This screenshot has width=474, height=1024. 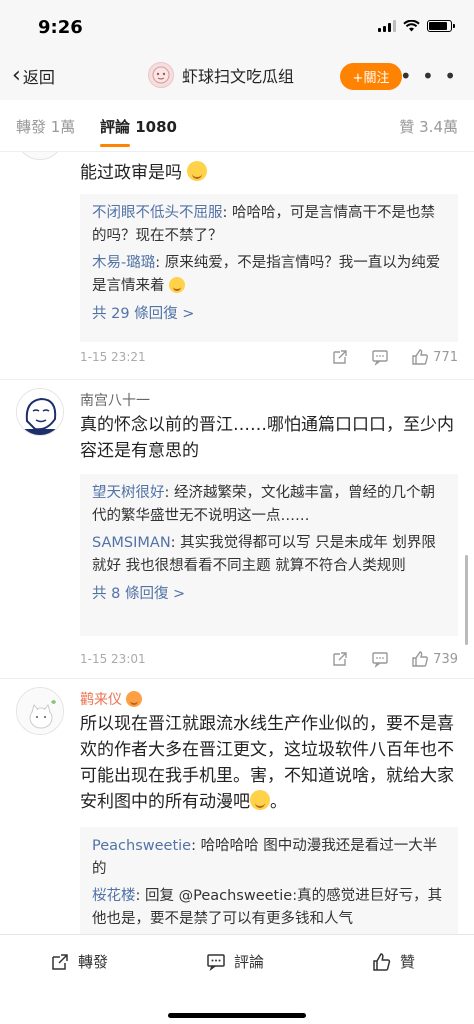 What do you see at coordinates (466, 600) in the screenshot?
I see `scrollbar` at bounding box center [466, 600].